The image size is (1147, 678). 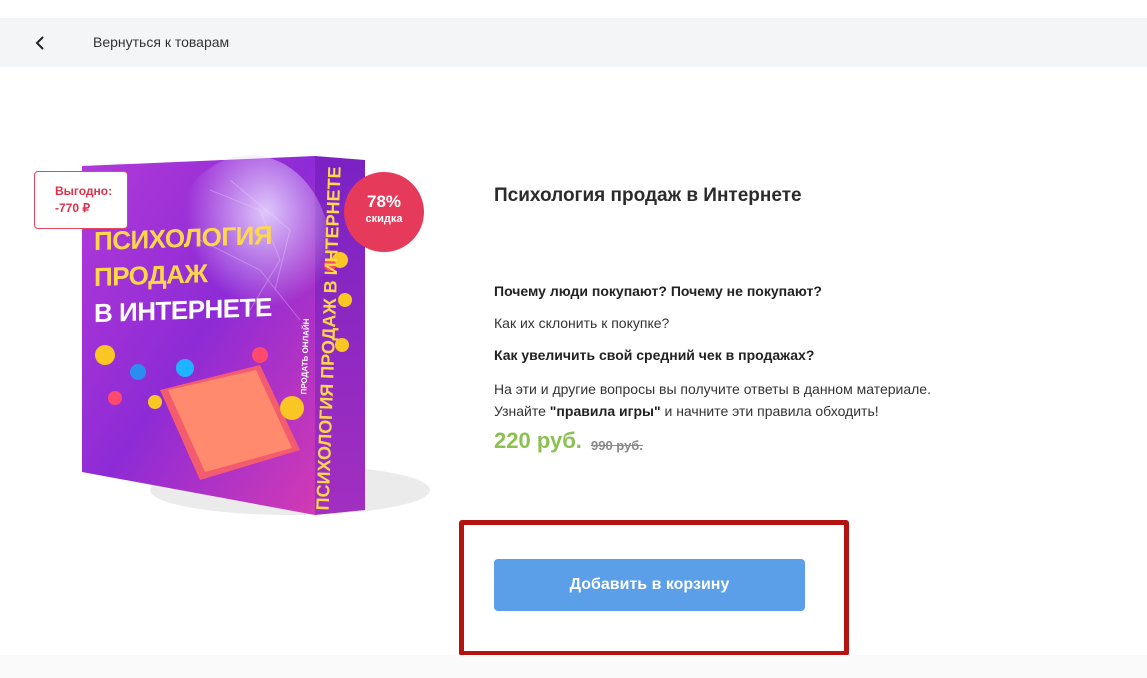 I want to click on back-to-products-link: Вернуться к товарам, so click(x=161, y=42).